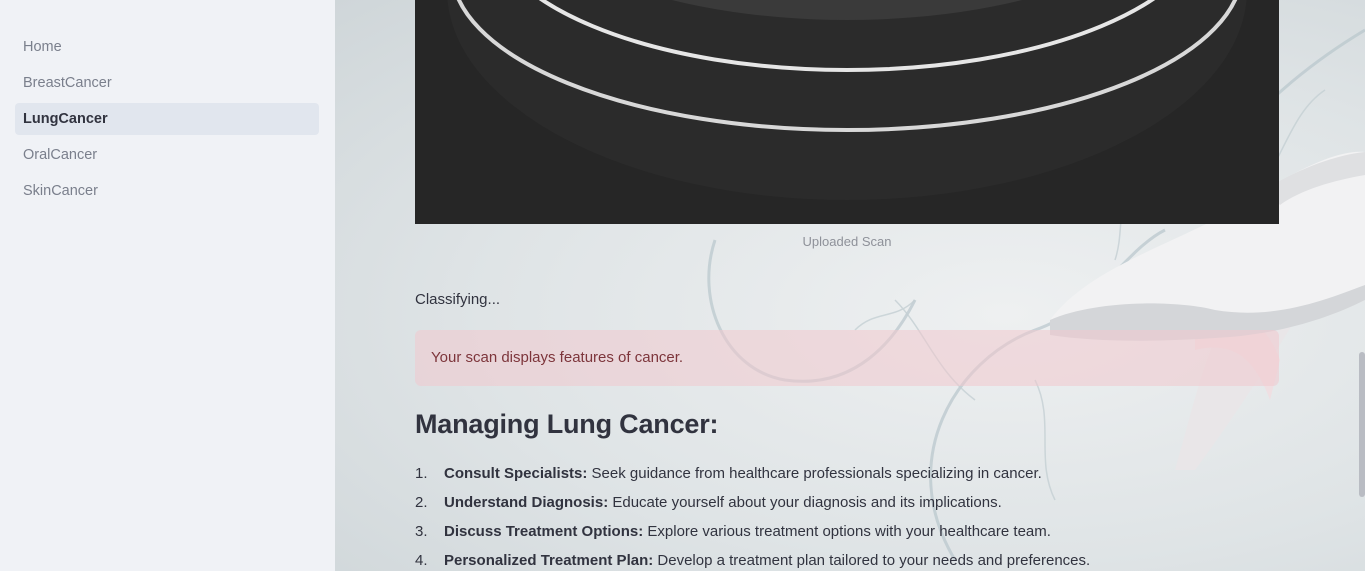 This screenshot has width=1365, height=571. Describe the element at coordinates (167, 83) in the screenshot. I see `sidebar-item-breastcancer: BreastCancer` at that location.